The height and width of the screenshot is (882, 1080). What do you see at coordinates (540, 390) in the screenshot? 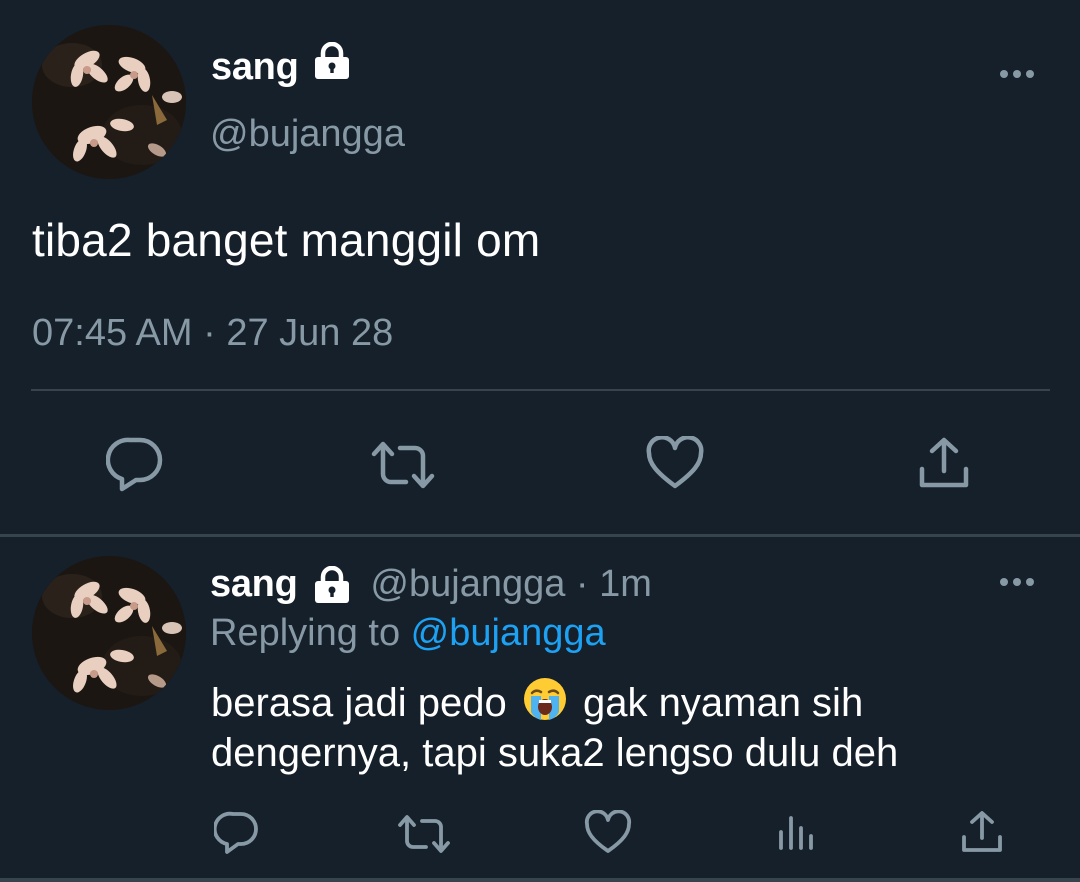
I see `divider` at bounding box center [540, 390].